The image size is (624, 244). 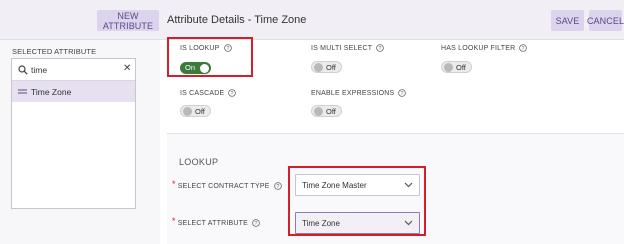 I want to click on enable-expressions-toggle: Off, so click(x=326, y=111).